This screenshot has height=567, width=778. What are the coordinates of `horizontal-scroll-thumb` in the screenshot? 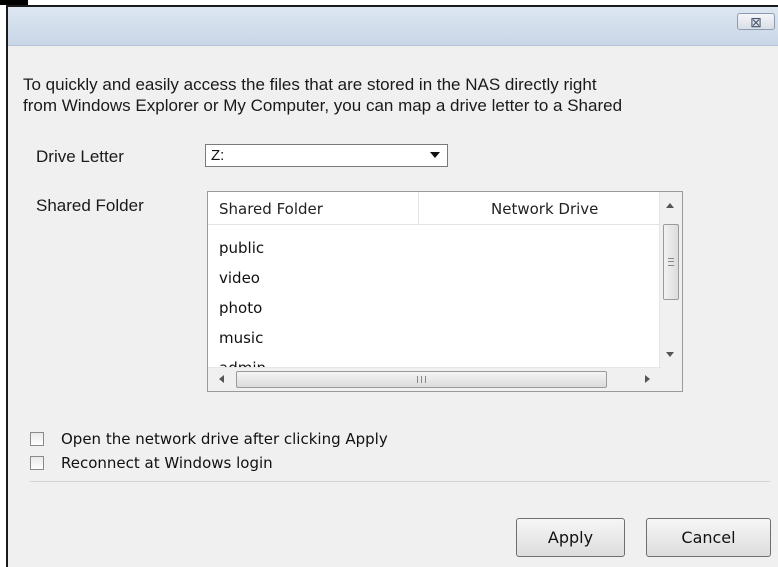 It's located at (421, 379).